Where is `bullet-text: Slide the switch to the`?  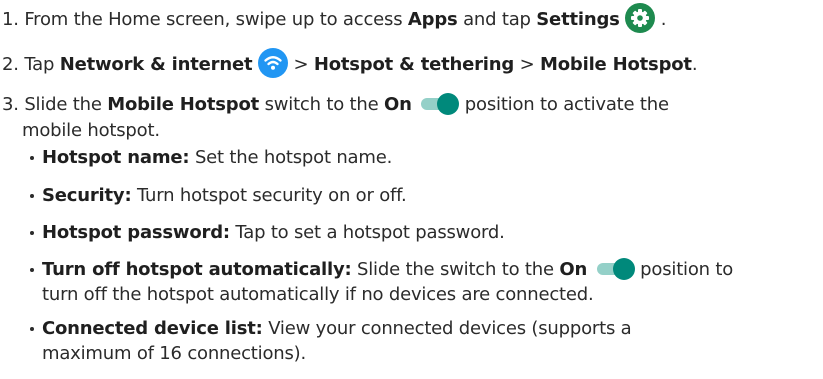
bullet-text: Slide the switch to the is located at coordinates (455, 269).